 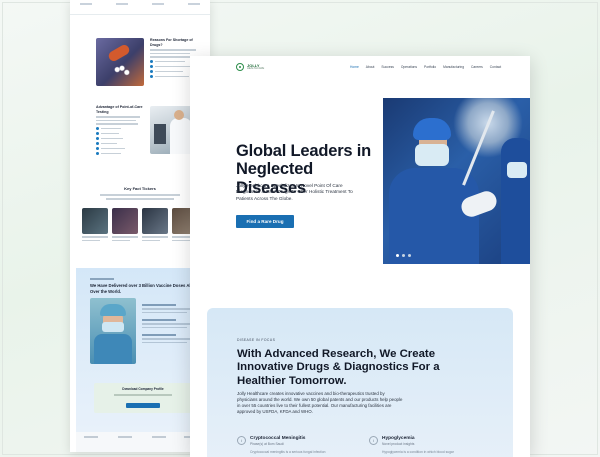 I want to click on surgeon-image, so click(x=113, y=331).